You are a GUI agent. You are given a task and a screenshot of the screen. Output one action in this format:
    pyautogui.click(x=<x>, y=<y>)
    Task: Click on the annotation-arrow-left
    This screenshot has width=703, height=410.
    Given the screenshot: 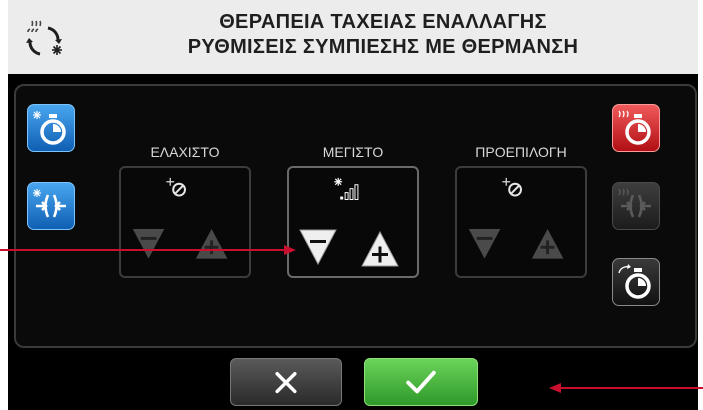 What is the action you would take?
    pyautogui.click(x=148, y=250)
    